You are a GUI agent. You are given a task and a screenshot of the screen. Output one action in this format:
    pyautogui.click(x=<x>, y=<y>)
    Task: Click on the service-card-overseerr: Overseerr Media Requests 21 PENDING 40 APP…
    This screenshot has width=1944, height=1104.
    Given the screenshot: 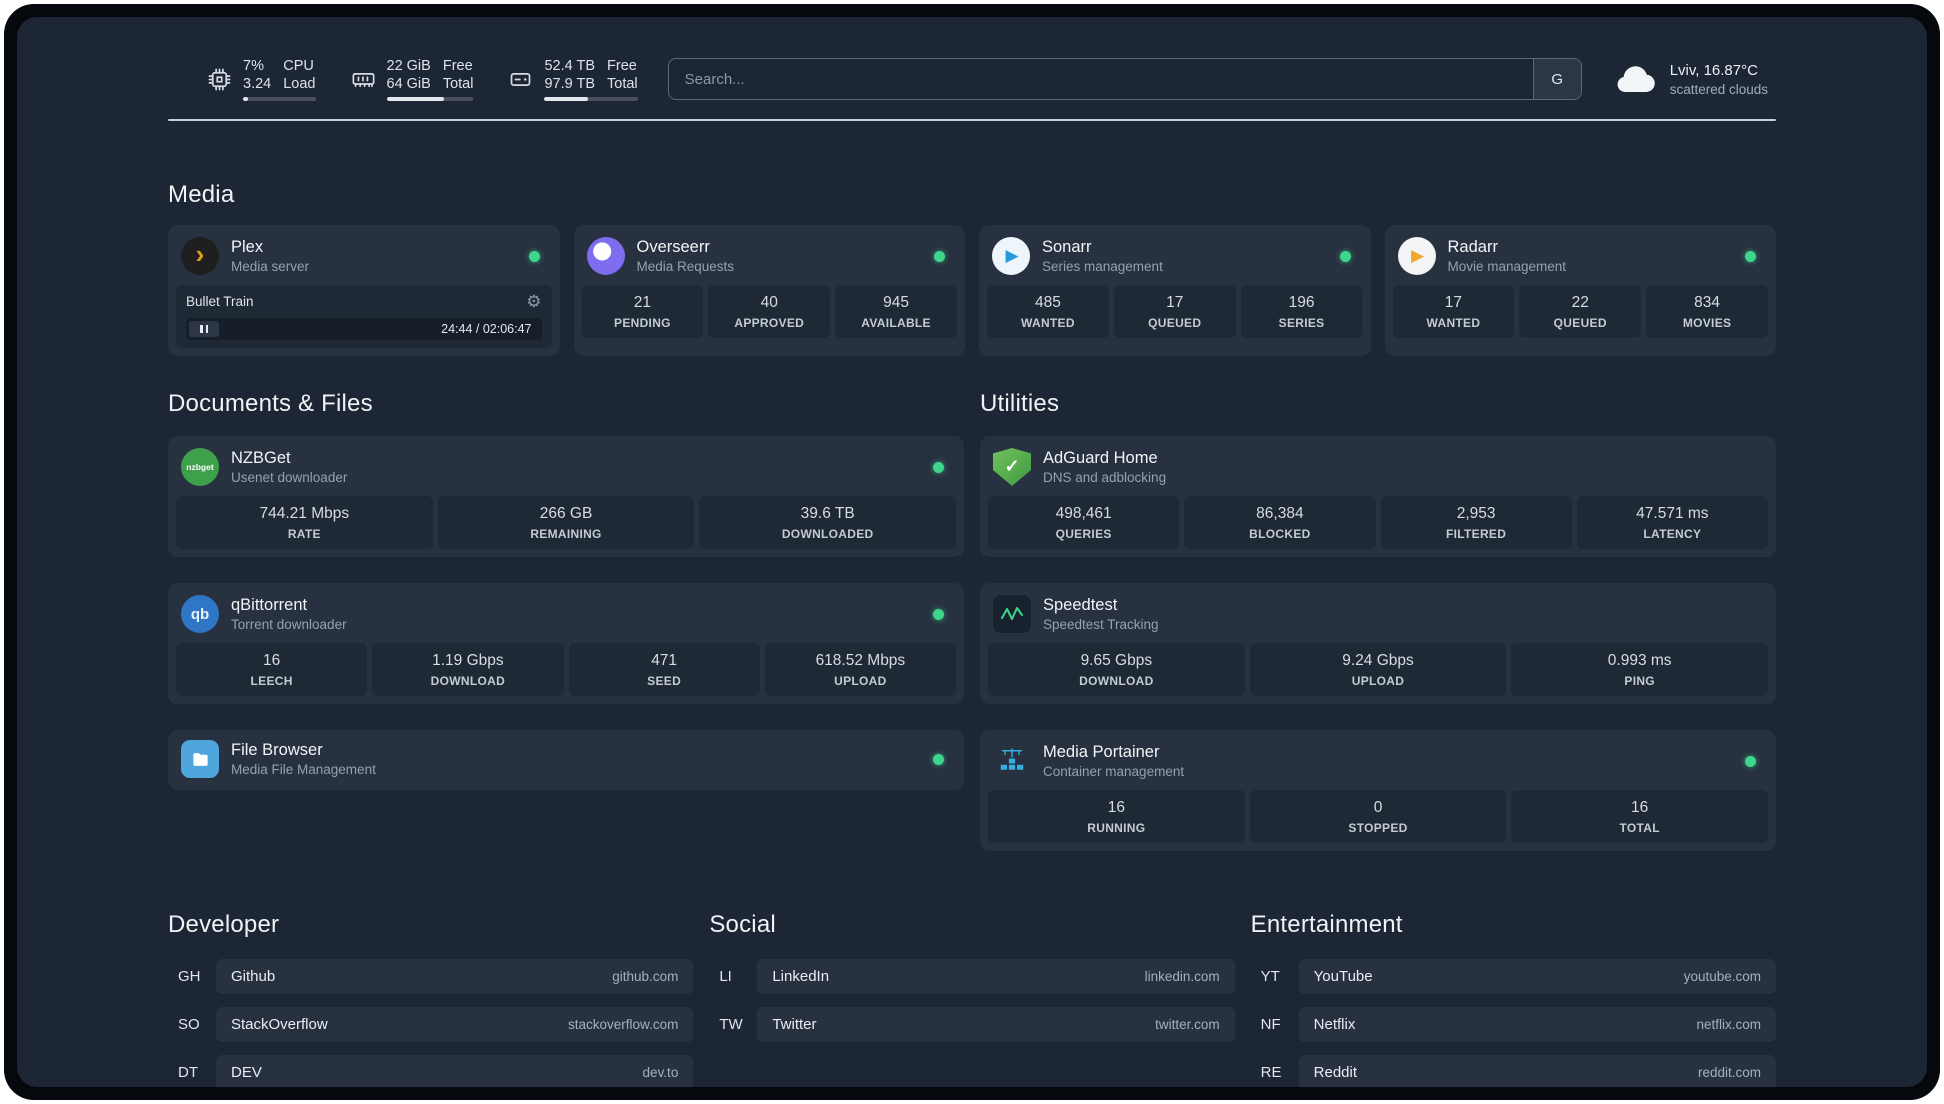 What is the action you would take?
    pyautogui.click(x=769, y=290)
    